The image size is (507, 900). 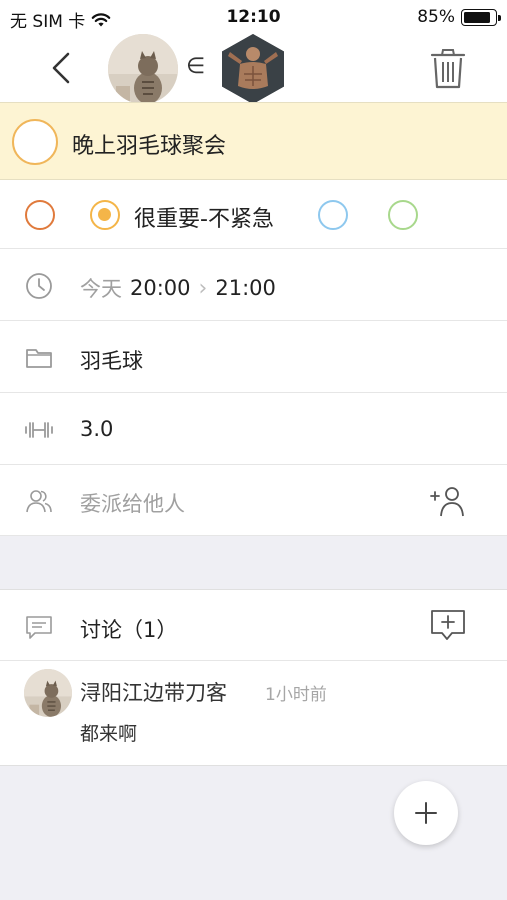 What do you see at coordinates (253, 357) in the screenshot?
I see `category-row: 羽毛球` at bounding box center [253, 357].